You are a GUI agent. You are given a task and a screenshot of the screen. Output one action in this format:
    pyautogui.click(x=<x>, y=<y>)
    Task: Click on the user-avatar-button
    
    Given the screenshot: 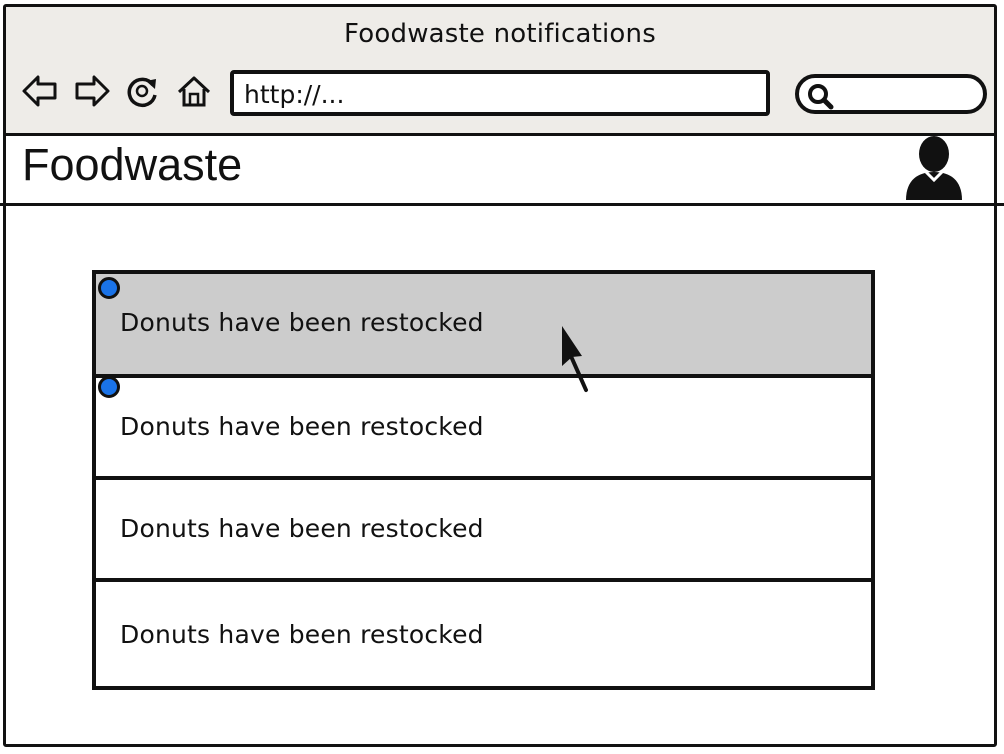 What is the action you would take?
    pyautogui.click(x=934, y=168)
    